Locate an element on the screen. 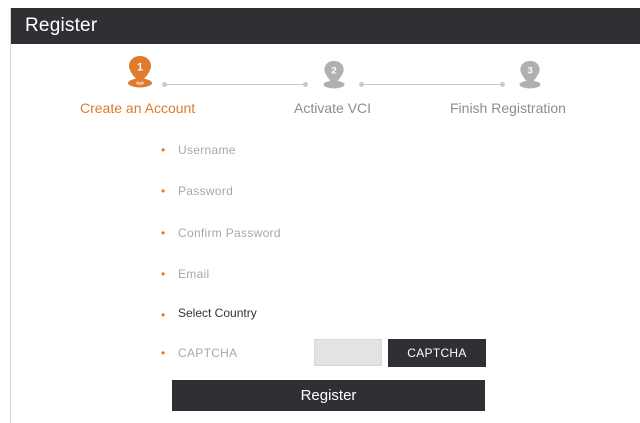 The width and height of the screenshot is (640, 423). step-3-number: 3 is located at coordinates (529, 71).